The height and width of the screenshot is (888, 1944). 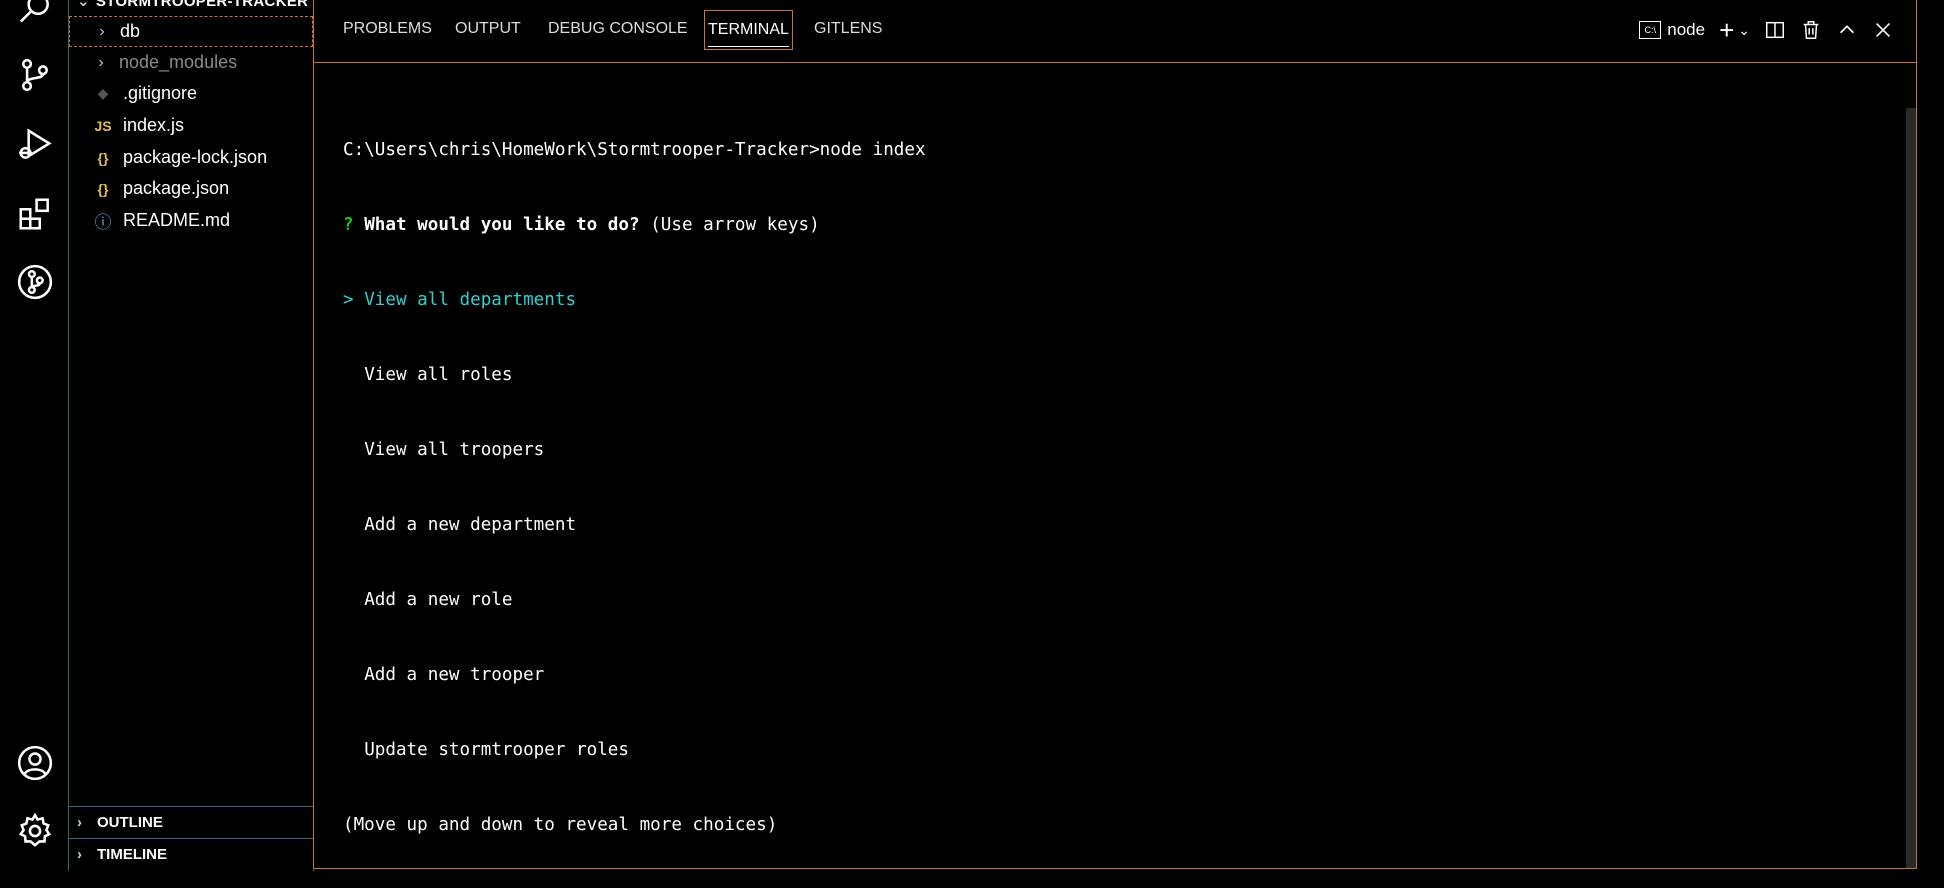 What do you see at coordinates (470, 300) in the screenshot?
I see `choice-label: View all departments` at bounding box center [470, 300].